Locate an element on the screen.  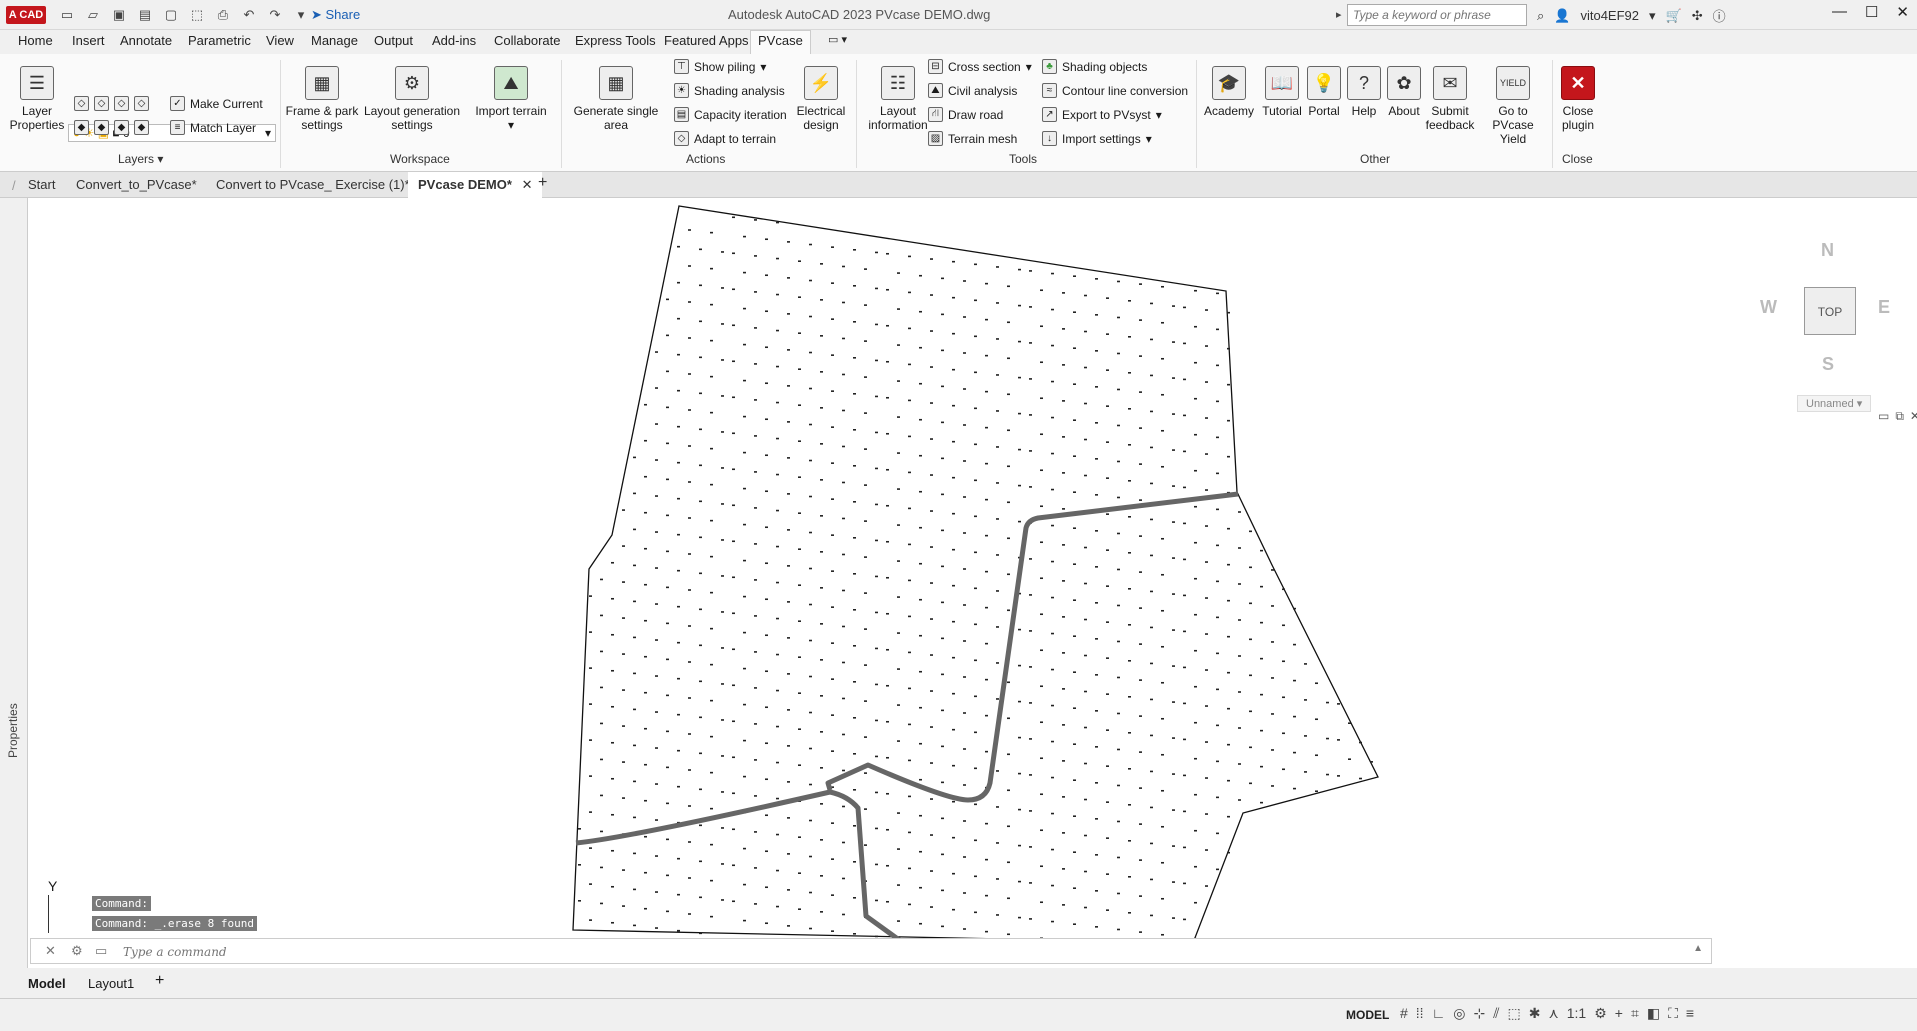
generate-single-area-button: ▦ Generate single area is located at coordinates (616, 99).